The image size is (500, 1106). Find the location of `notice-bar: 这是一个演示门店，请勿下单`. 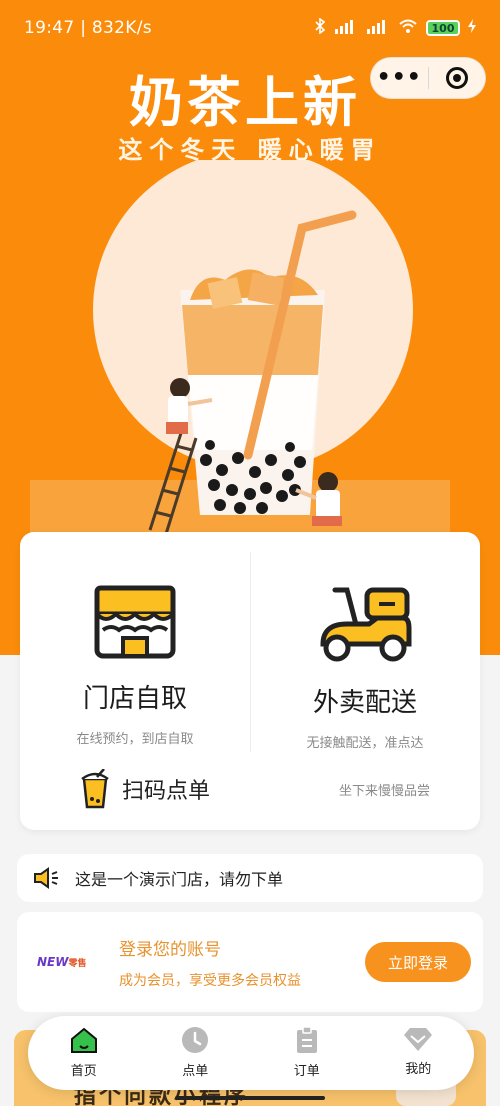

notice-bar: 这是一个演示门店，请勿下单 is located at coordinates (250, 878).